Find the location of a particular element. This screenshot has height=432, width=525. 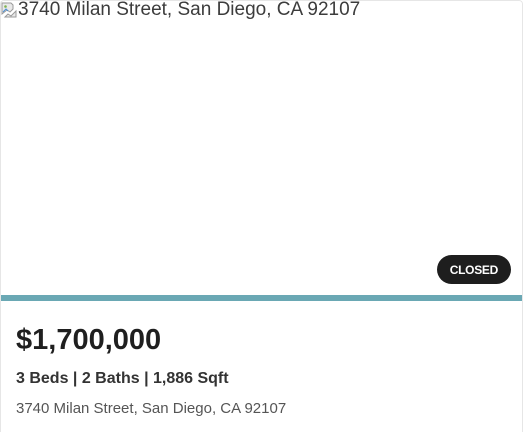

listing-address: 3740 Milan Street, San Diego, CA 92107 is located at coordinates (151, 408).